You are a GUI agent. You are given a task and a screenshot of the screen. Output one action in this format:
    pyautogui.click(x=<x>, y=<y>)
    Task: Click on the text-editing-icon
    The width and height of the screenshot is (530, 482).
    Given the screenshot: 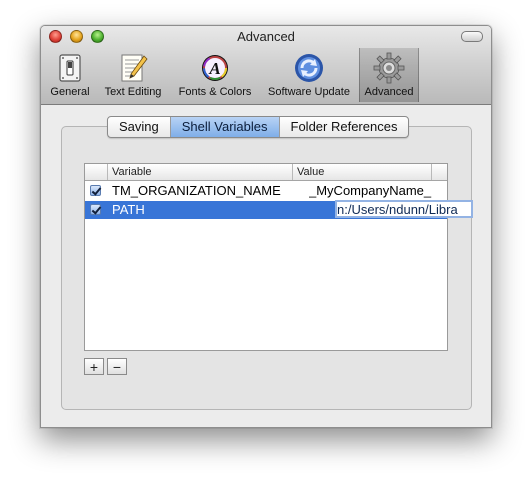 What is the action you would take?
    pyautogui.click(x=134, y=68)
    